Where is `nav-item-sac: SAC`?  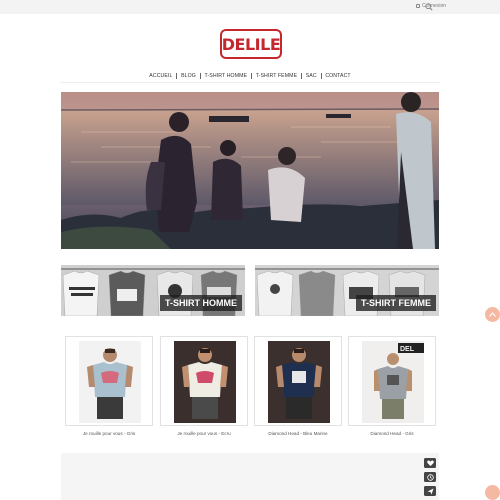
nav-item-sac: SAC is located at coordinates (311, 76).